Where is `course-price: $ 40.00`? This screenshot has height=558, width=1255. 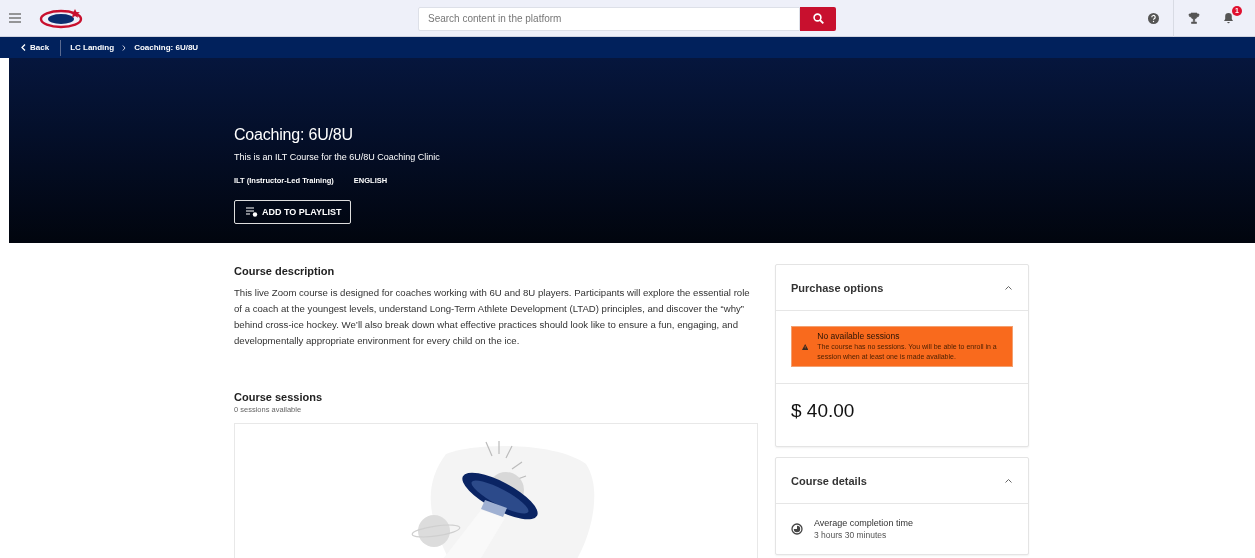 course-price: $ 40.00 is located at coordinates (902, 414).